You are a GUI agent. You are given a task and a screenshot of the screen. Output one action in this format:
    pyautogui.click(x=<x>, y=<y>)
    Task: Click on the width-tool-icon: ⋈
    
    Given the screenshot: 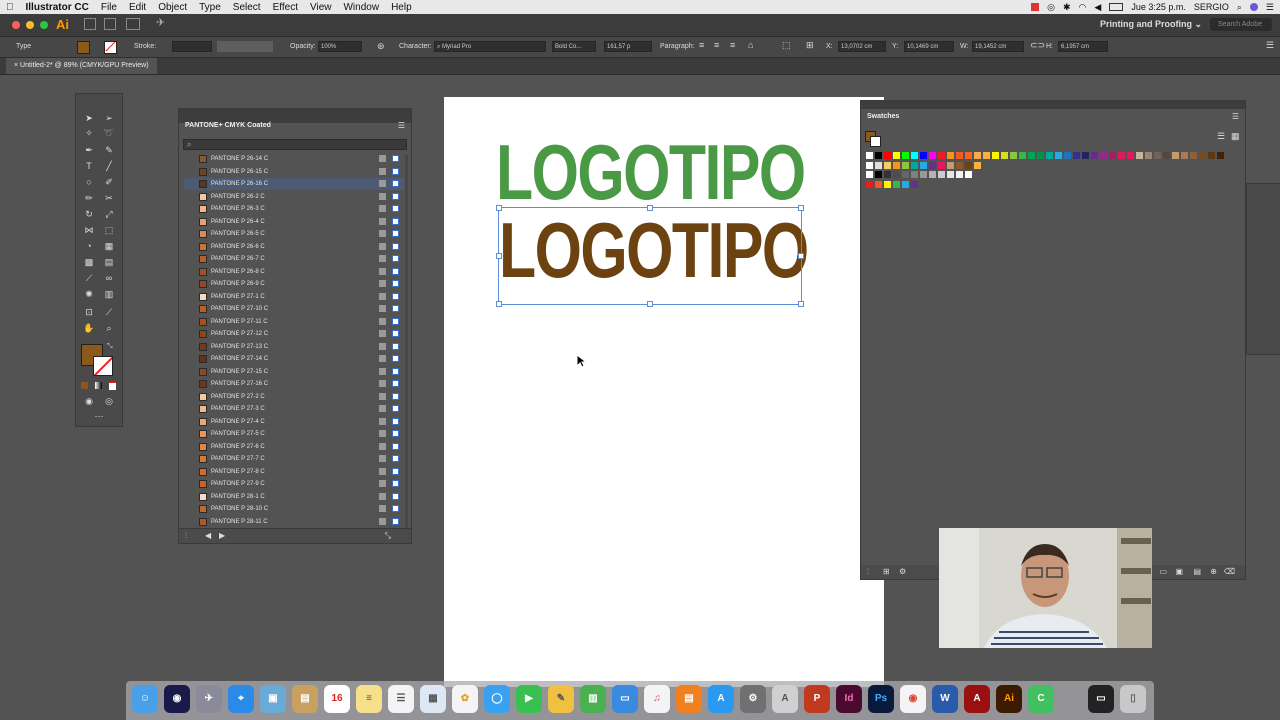 What is the action you would take?
    pyautogui.click(x=89, y=230)
    